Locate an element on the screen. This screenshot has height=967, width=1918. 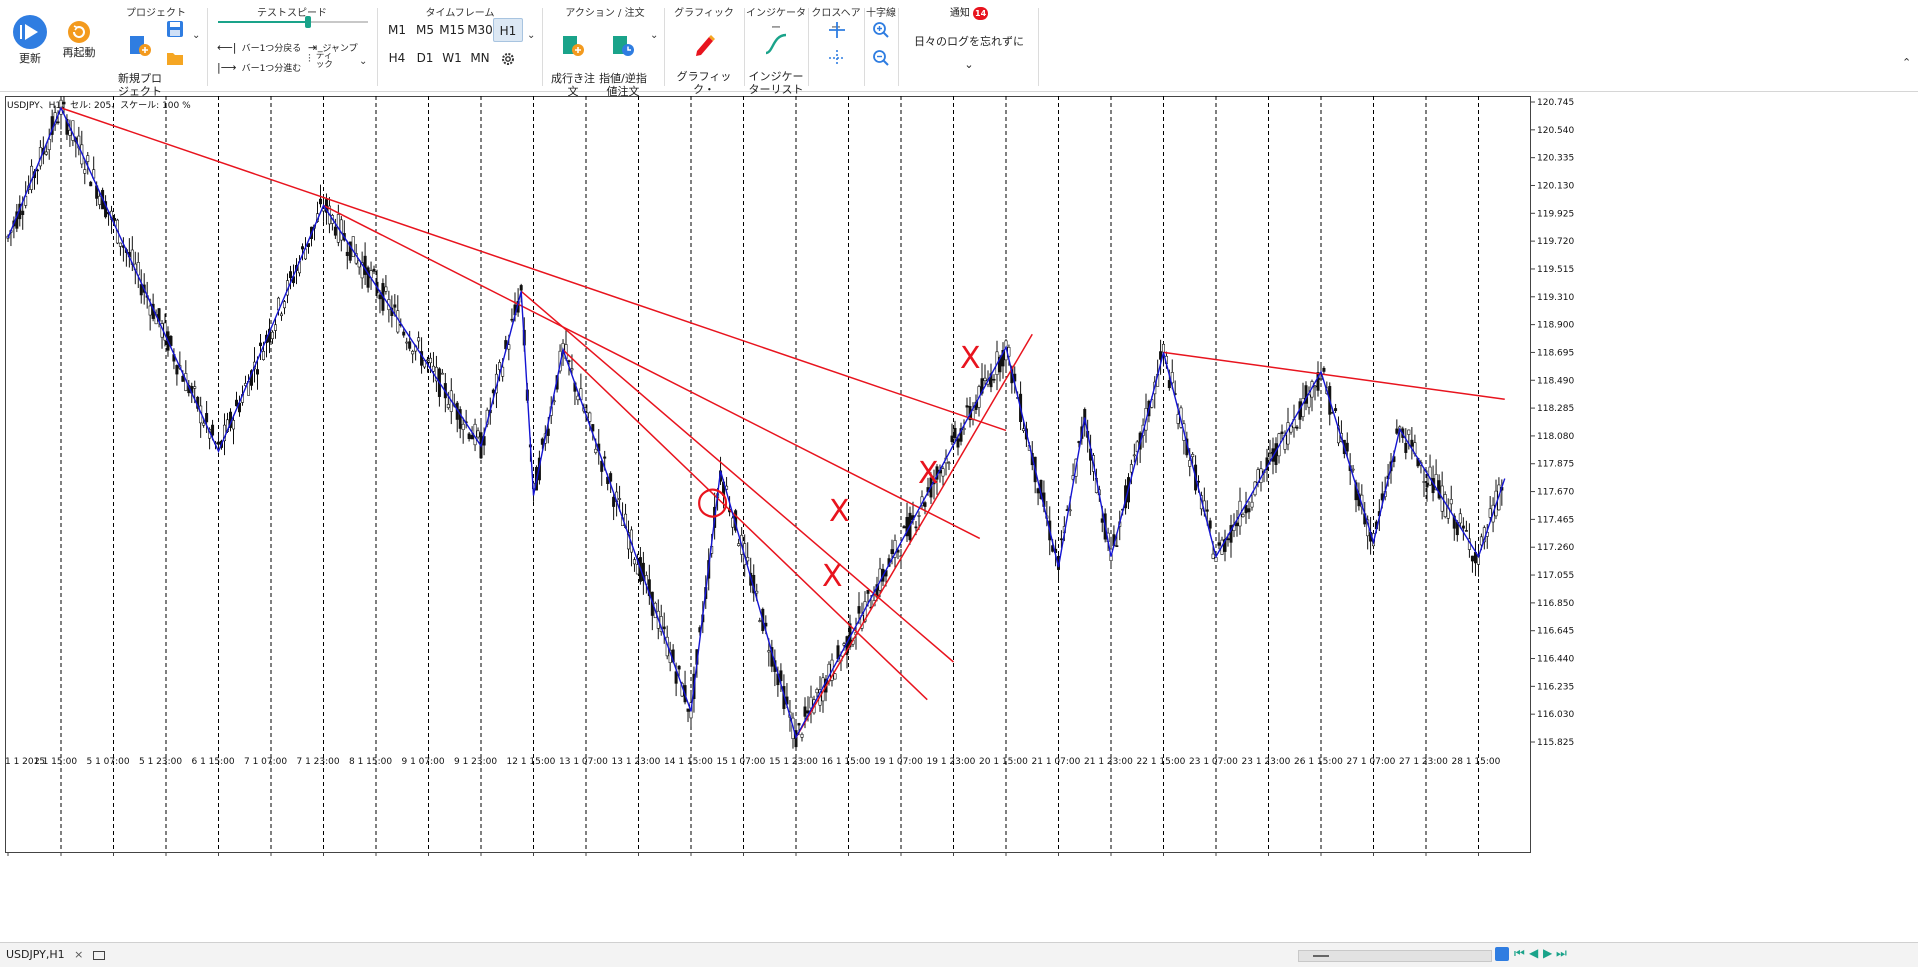
price-label: 116.645 is located at coordinates (1555, 632).